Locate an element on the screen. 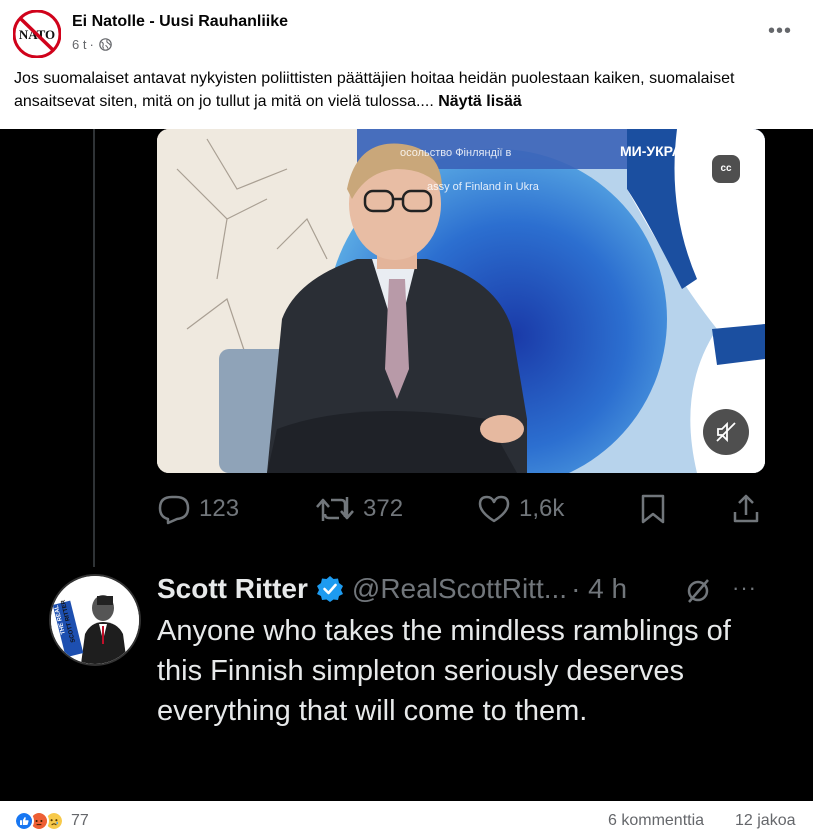 The height and width of the screenshot is (838, 813). reaction-summary: 77 is located at coordinates (51, 821).